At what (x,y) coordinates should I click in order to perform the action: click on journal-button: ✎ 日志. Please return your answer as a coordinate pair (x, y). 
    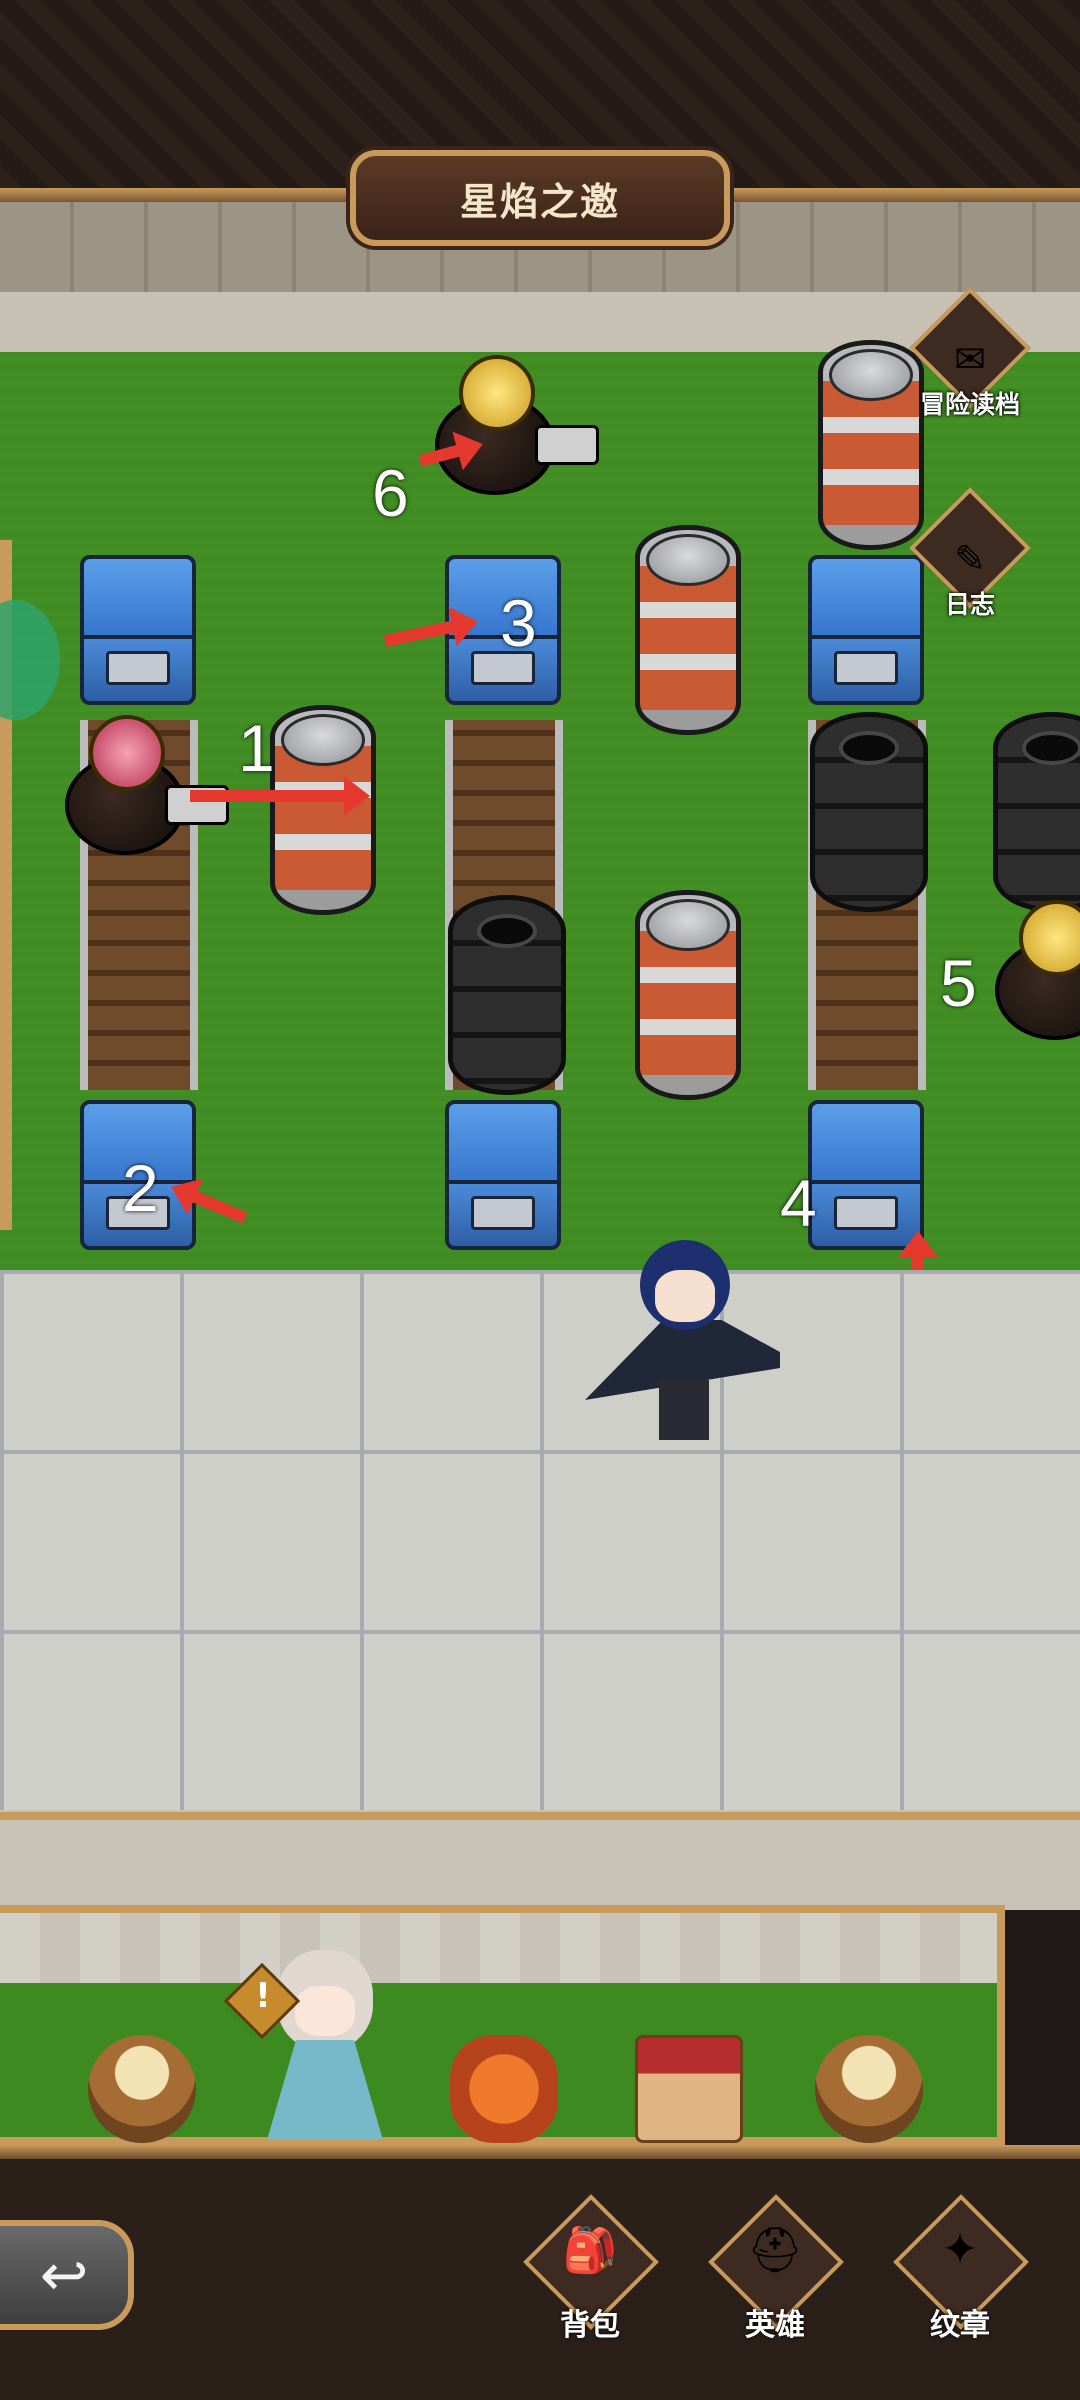
    Looking at the image, I should click on (970, 556).